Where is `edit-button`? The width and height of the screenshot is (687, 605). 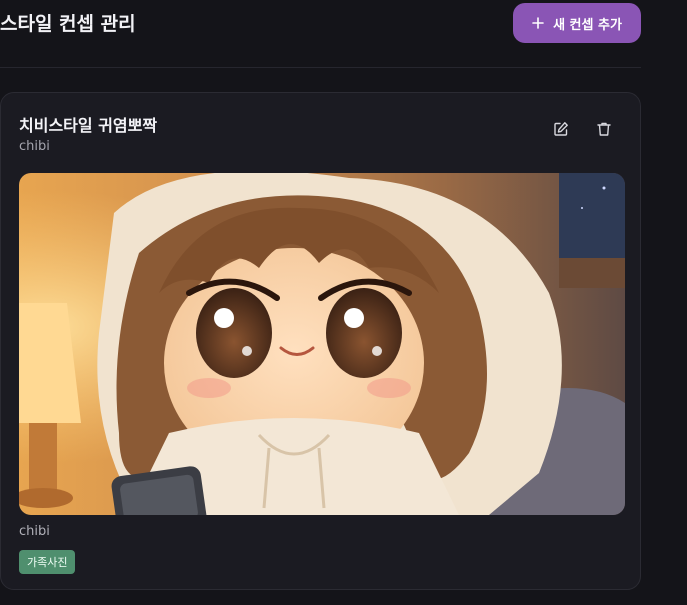
edit-button is located at coordinates (561, 129).